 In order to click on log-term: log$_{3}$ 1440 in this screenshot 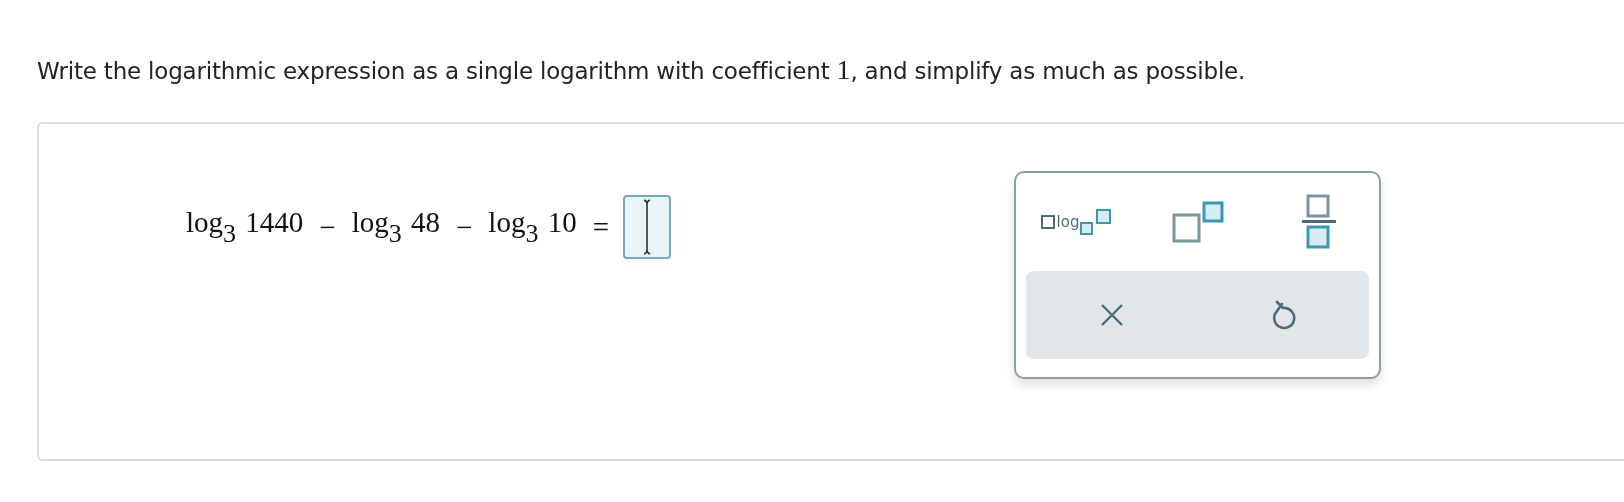, I will do `click(245, 227)`.